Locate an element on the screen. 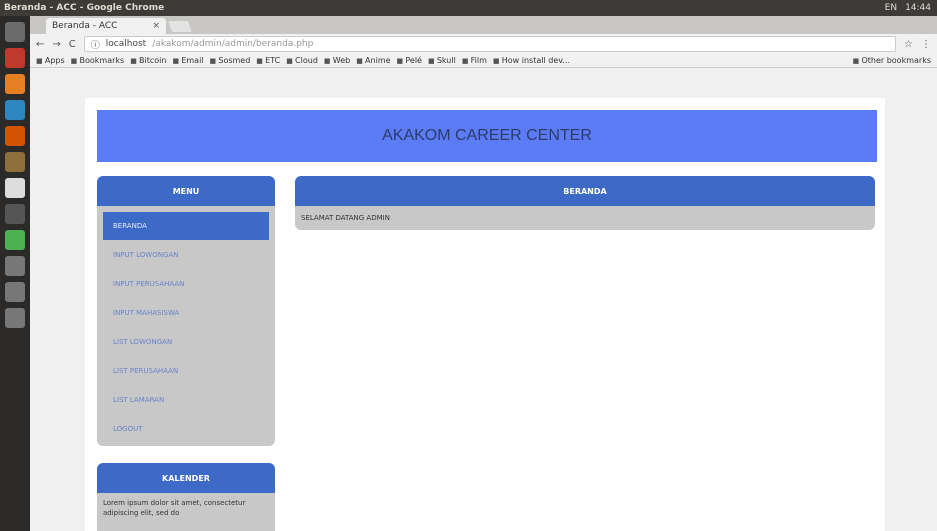 The image size is (937, 531). welcome-text: SELAMAT DATANG ADMIN is located at coordinates (345, 218).